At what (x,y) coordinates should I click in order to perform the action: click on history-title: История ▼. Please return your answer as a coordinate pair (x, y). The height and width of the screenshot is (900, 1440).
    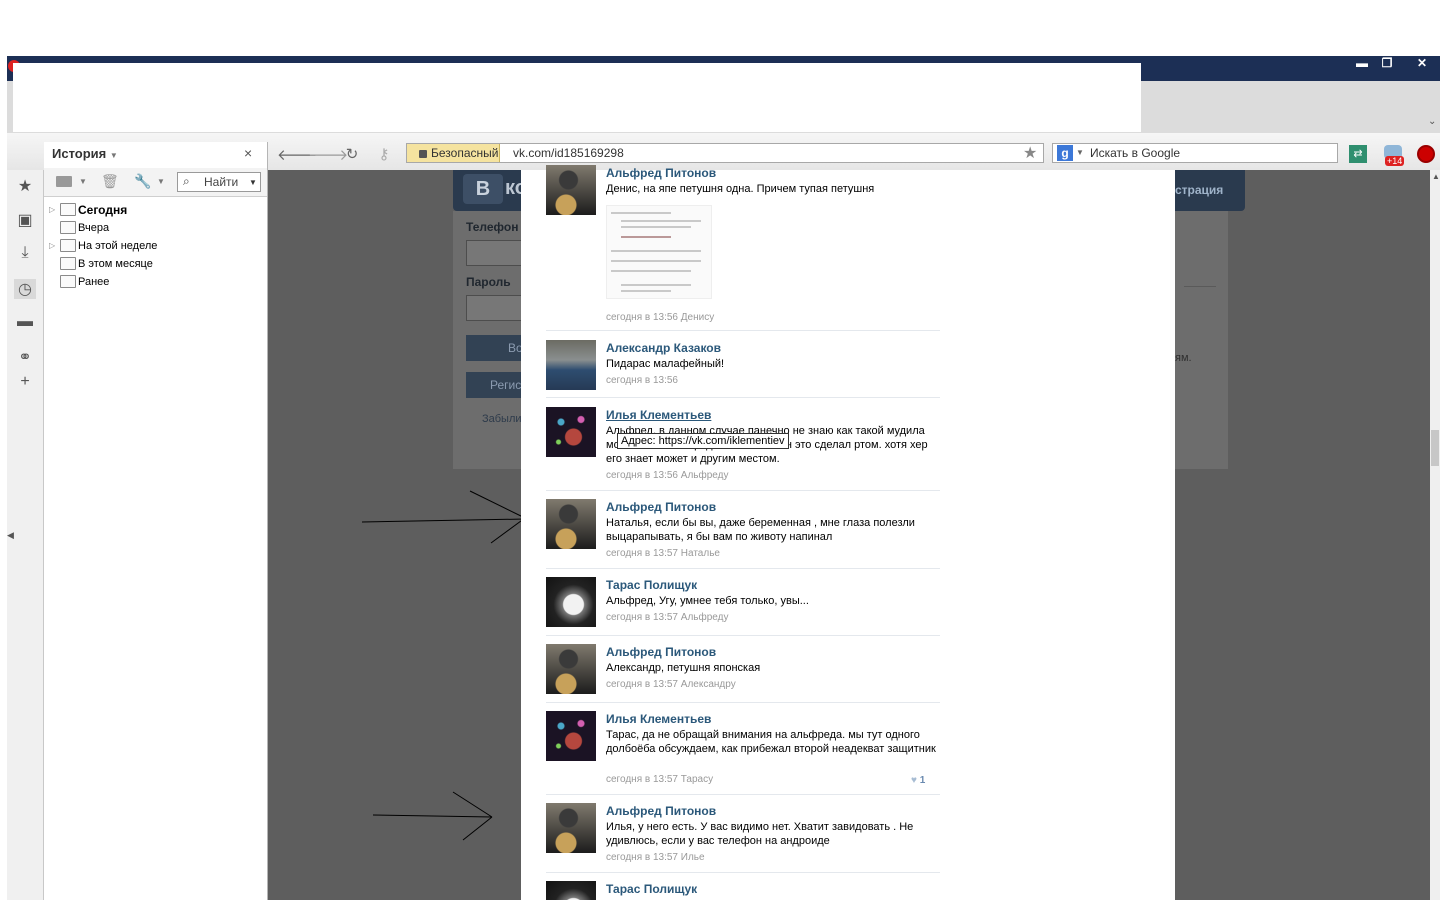
    Looking at the image, I should click on (85, 153).